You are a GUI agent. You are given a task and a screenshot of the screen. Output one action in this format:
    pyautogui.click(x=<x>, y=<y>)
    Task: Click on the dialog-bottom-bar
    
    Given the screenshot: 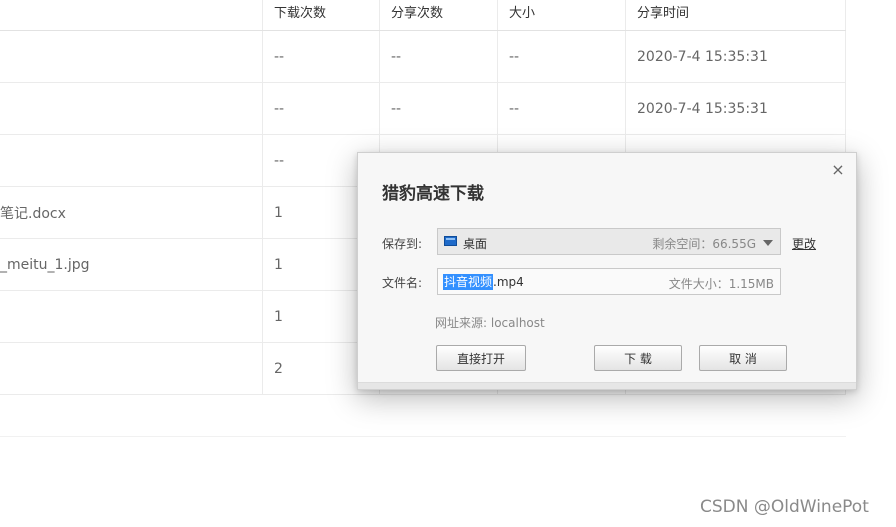 What is the action you would take?
    pyautogui.click(x=607, y=385)
    